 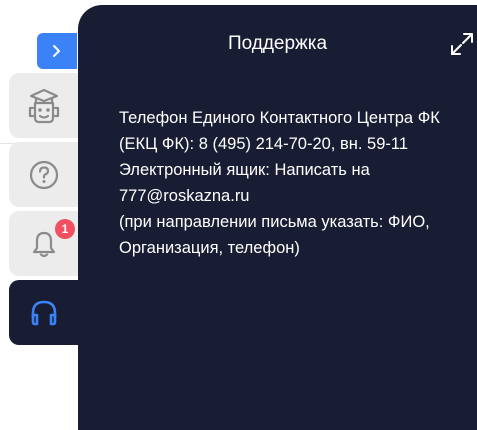 I want to click on expand-icon, so click(x=462, y=44).